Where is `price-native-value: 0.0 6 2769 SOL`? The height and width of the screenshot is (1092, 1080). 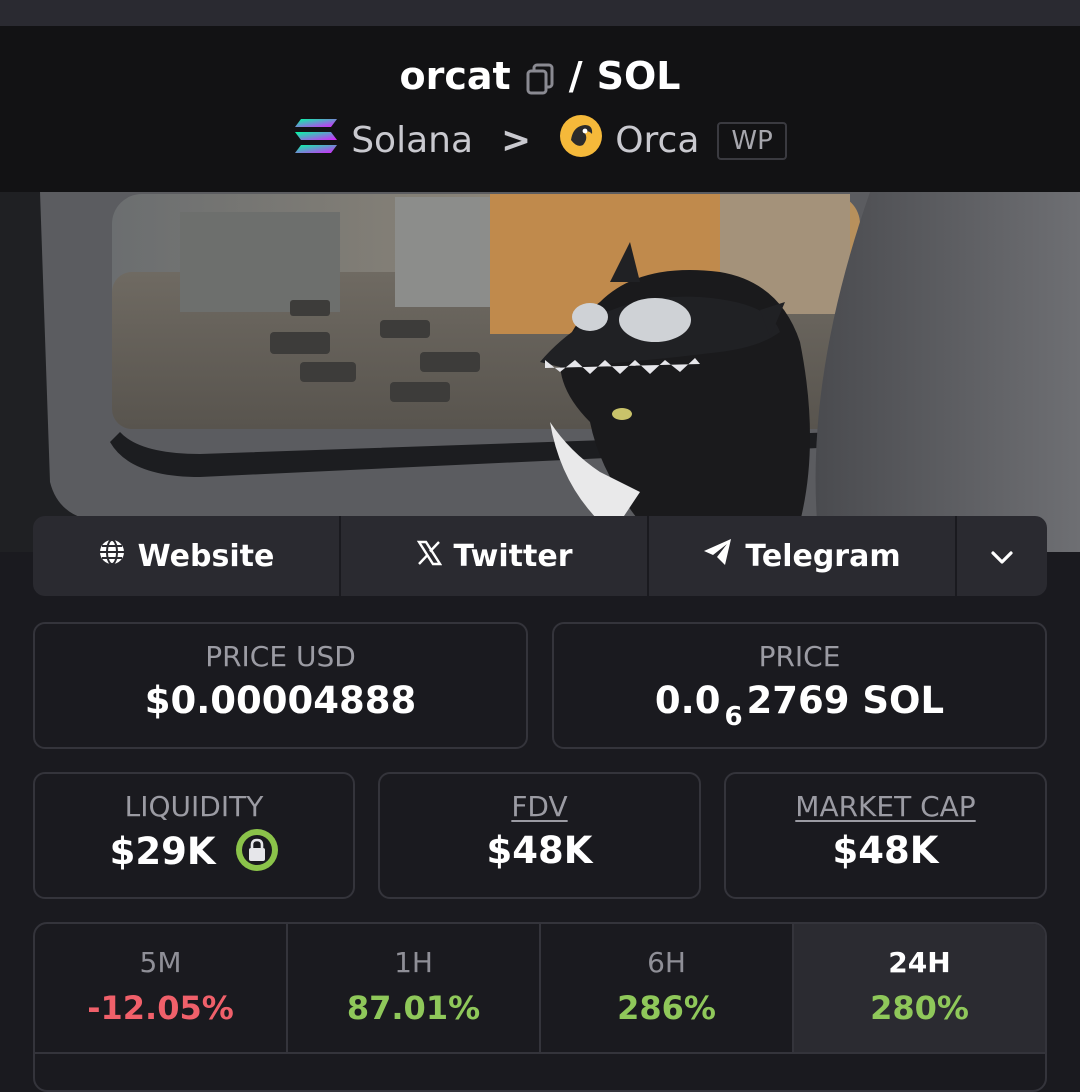
price-native-value: 0.0 6 2769 SOL is located at coordinates (799, 705).